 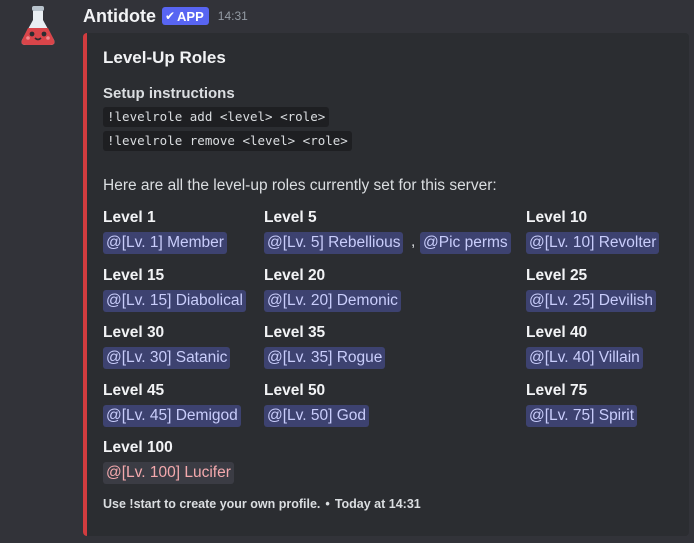 What do you see at coordinates (216, 117) in the screenshot?
I see `command-add: !levelrole add <level> <role>` at bounding box center [216, 117].